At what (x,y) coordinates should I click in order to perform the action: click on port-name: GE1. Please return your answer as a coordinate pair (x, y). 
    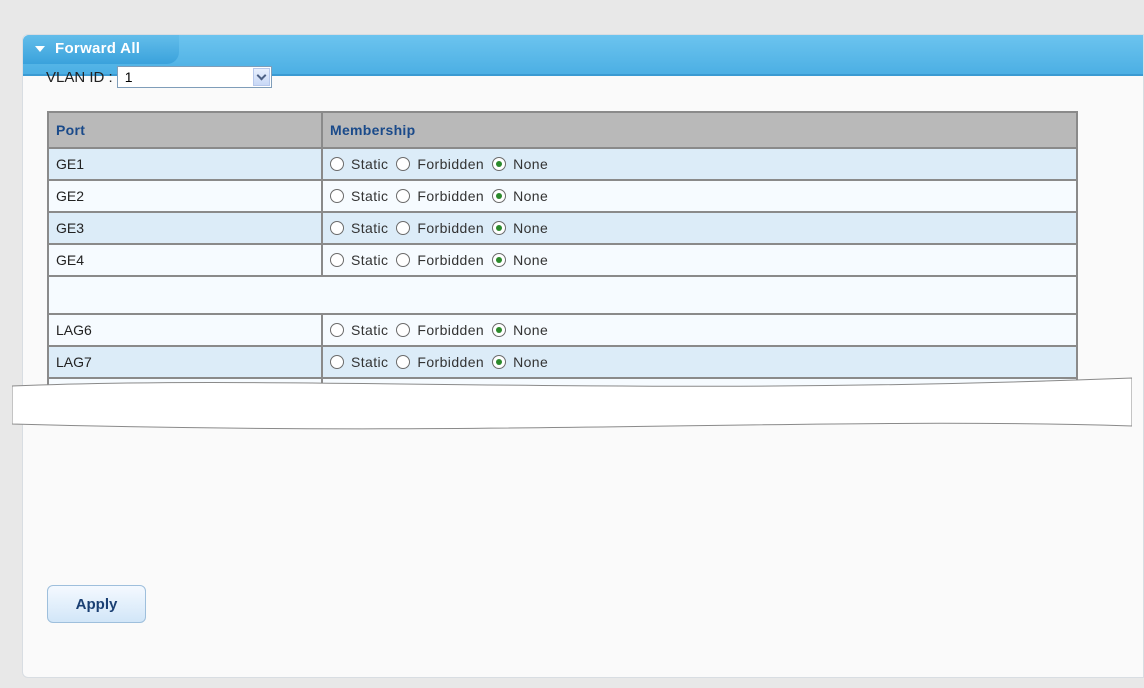
    Looking at the image, I should click on (185, 164).